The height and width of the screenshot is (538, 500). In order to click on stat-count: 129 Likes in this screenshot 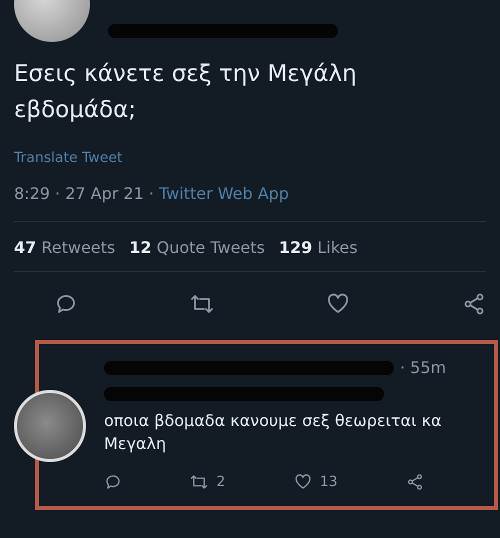, I will do `click(318, 247)`.